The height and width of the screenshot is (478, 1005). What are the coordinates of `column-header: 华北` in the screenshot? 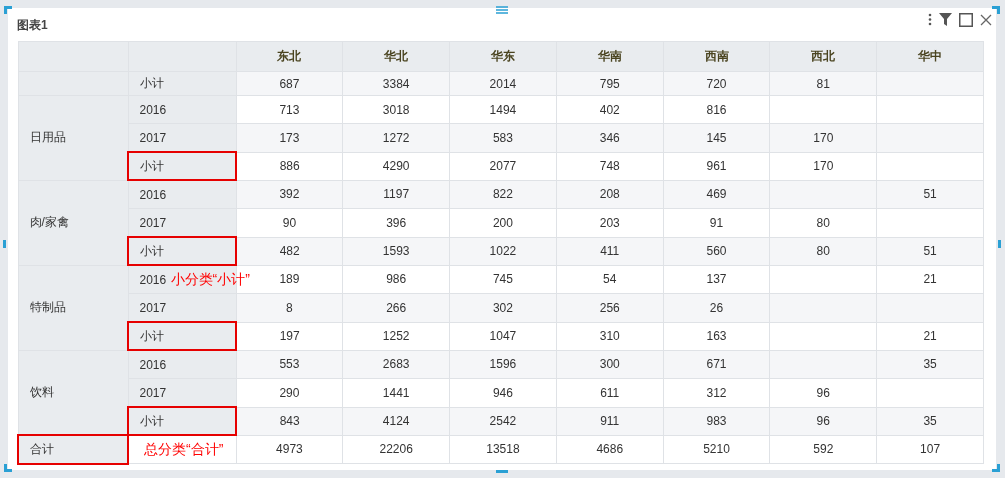 It's located at (396, 56).